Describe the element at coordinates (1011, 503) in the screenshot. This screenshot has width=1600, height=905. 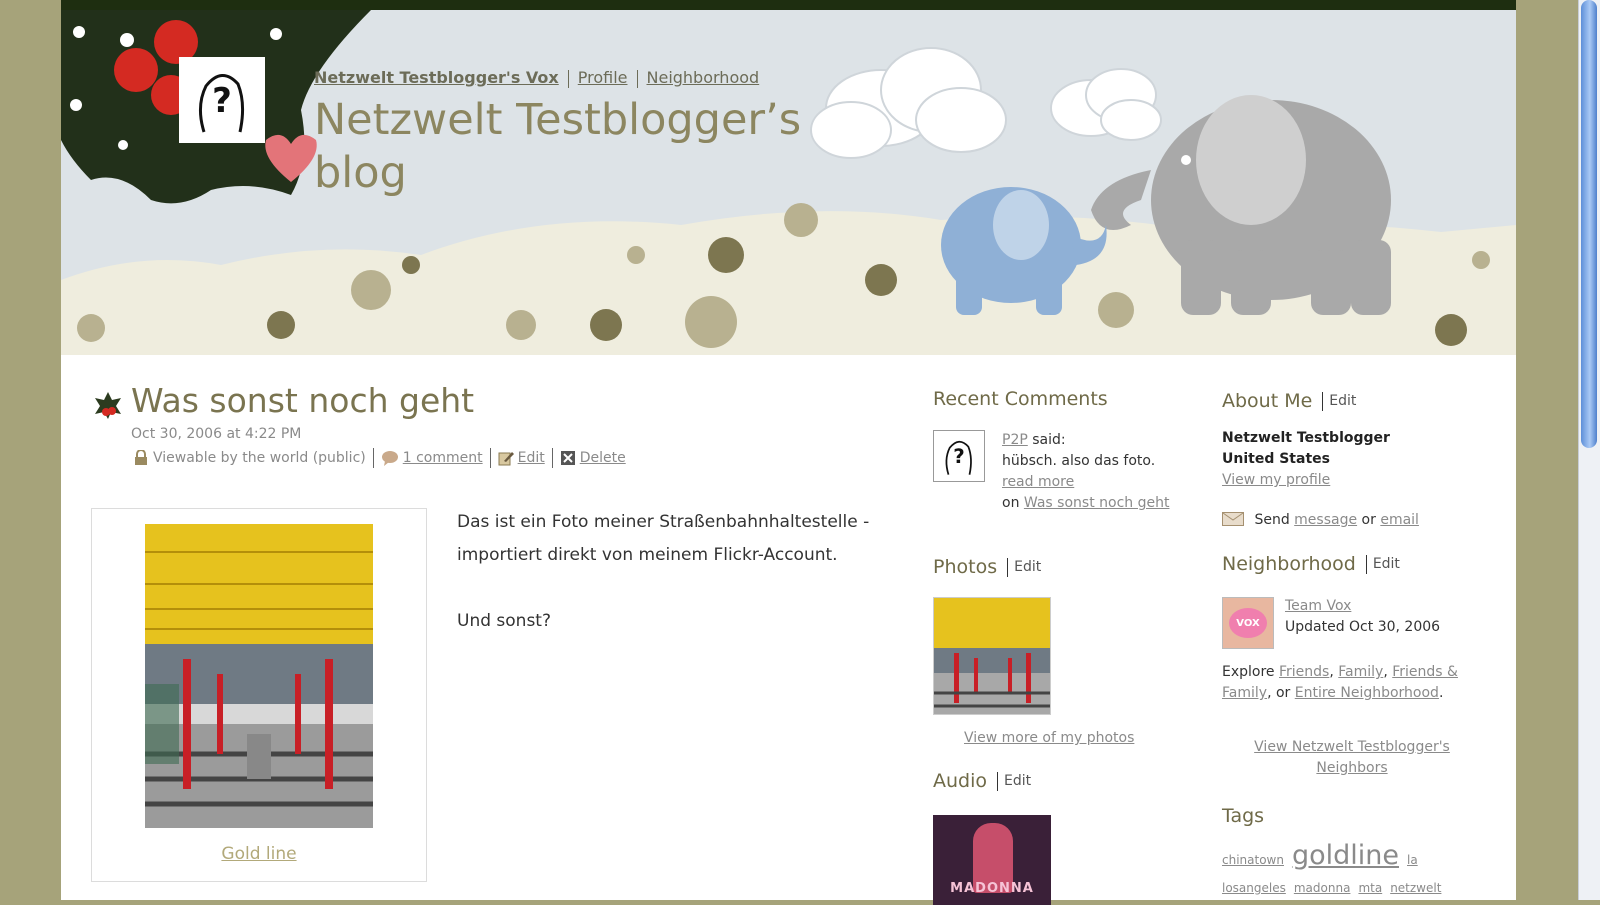
I see `comment-on: on` at that location.